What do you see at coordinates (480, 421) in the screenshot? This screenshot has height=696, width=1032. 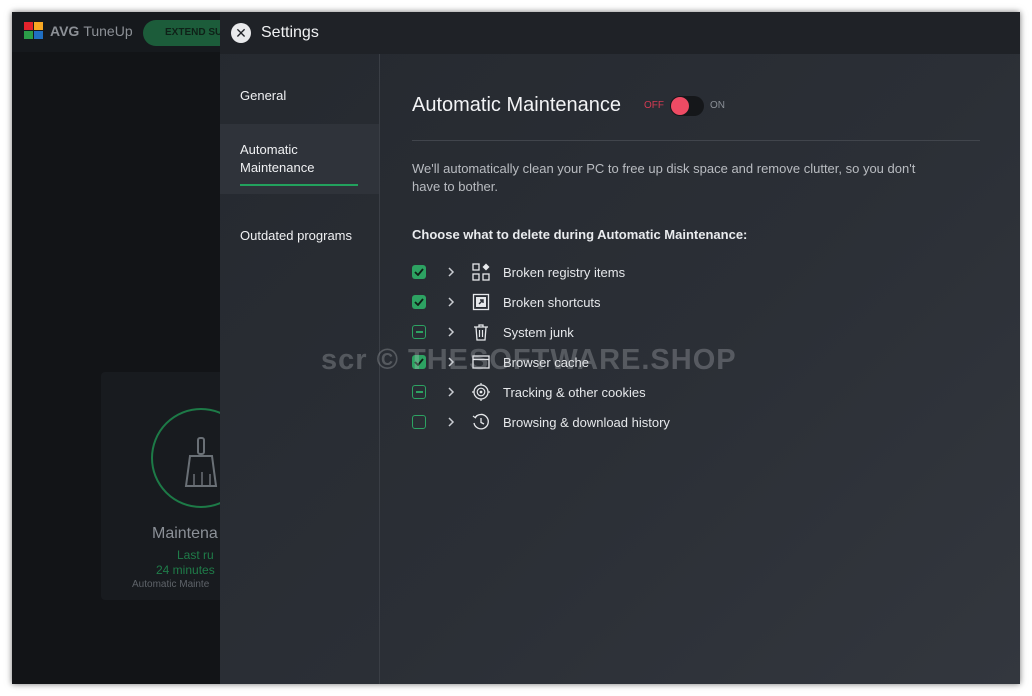 I see `history-clock-icon` at bounding box center [480, 421].